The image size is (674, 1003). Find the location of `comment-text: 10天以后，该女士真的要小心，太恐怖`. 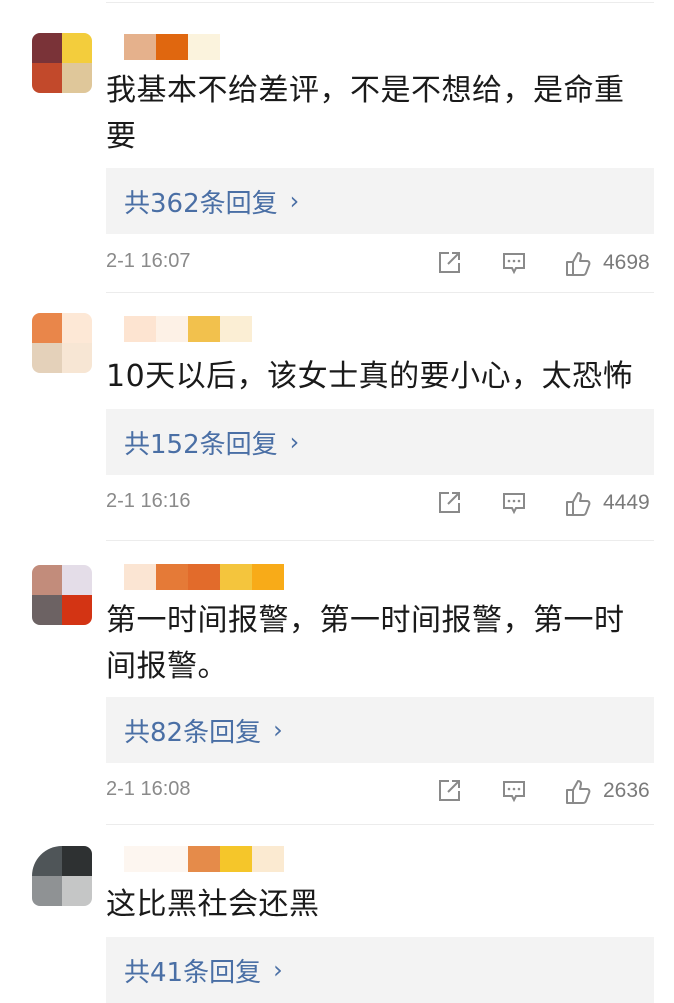

comment-text: 10天以后，该女士真的要小心，太恐怖 is located at coordinates (370, 376).